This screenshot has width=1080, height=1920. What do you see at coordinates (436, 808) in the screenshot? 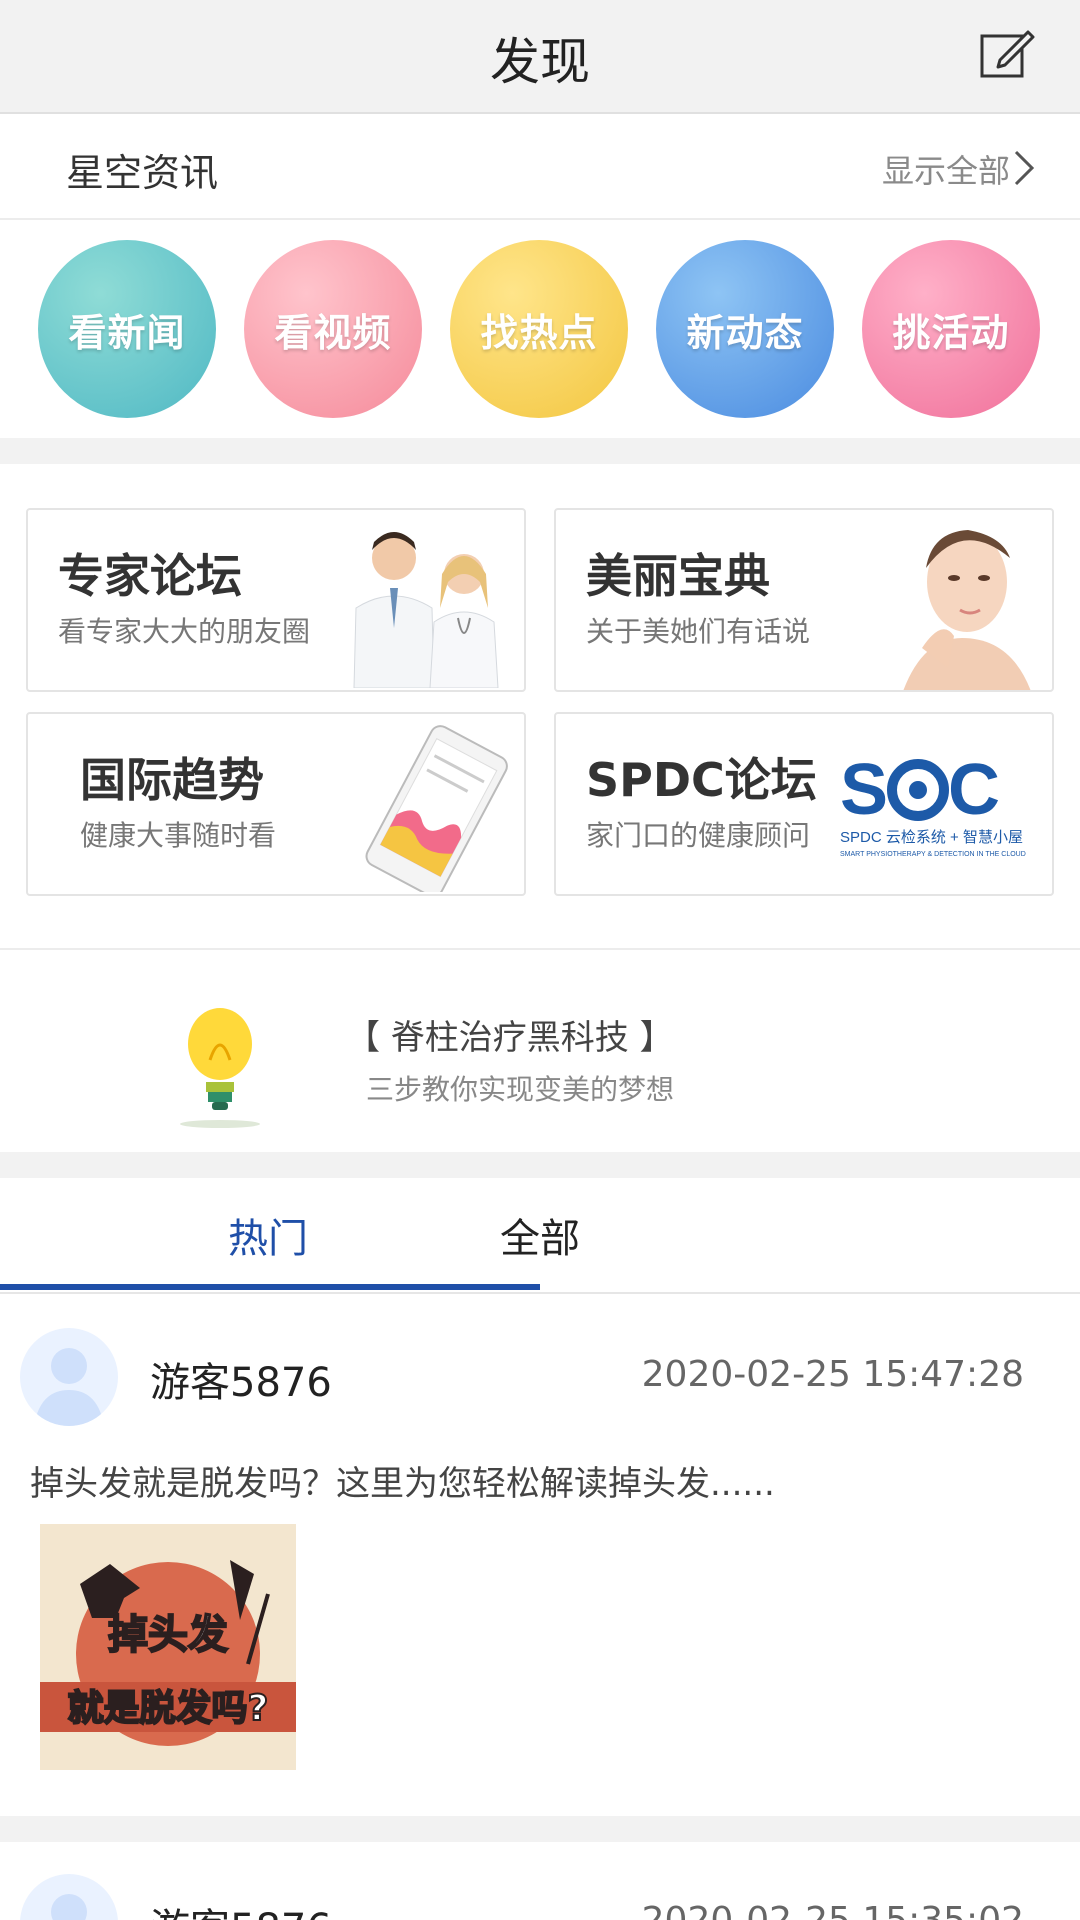
I see `phone-chart-image` at bounding box center [436, 808].